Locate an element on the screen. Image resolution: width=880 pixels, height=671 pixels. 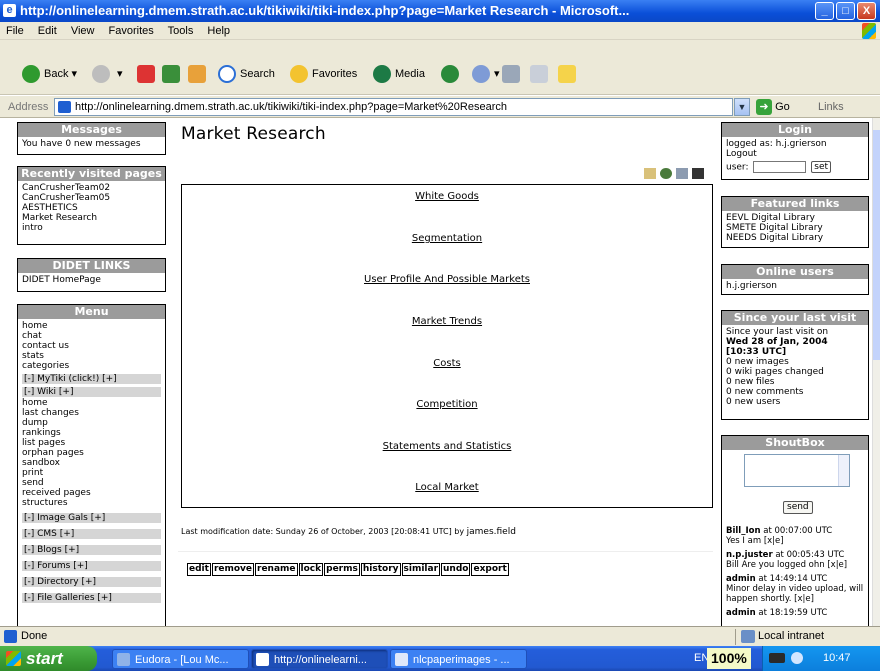
refresh-button is located at coordinates (171, 74).